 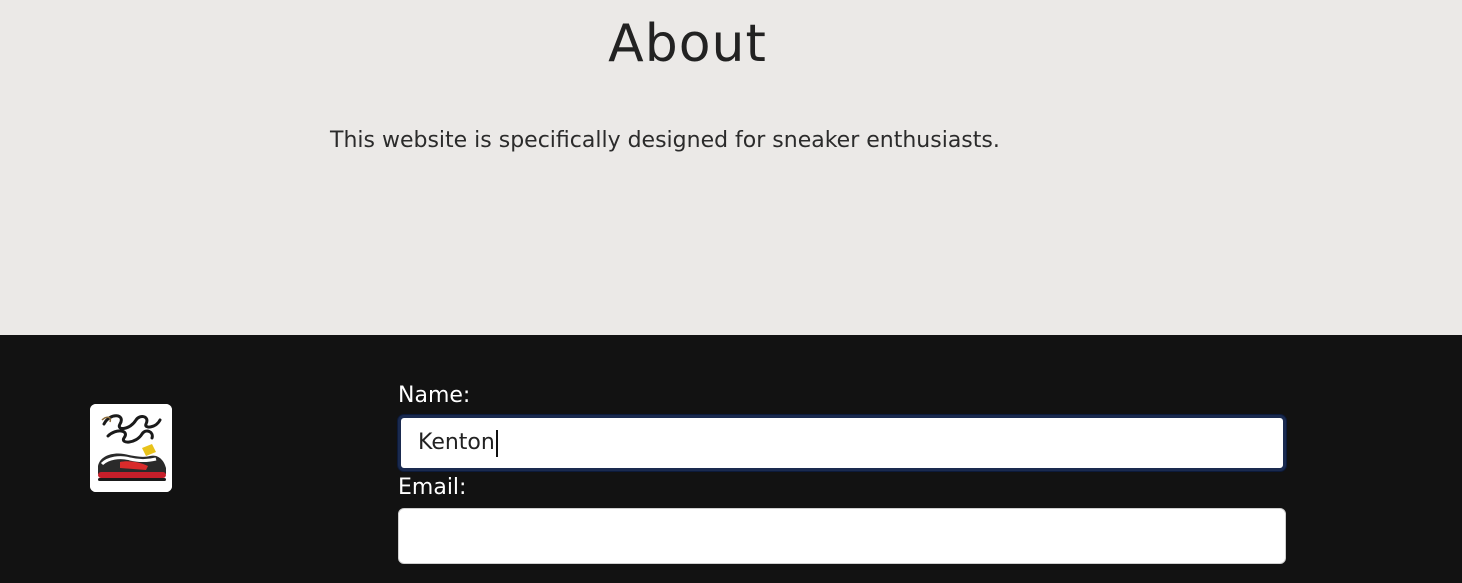 What do you see at coordinates (842, 443) in the screenshot?
I see `name-input: Kenton` at bounding box center [842, 443].